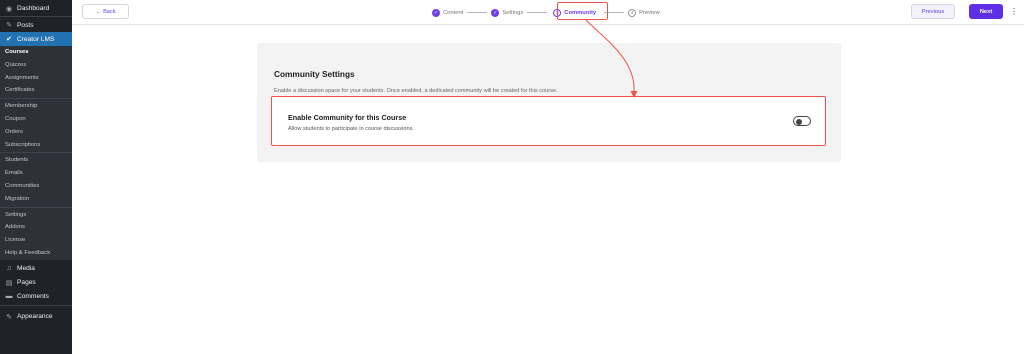  I want to click on next-button: Next, so click(986, 11).